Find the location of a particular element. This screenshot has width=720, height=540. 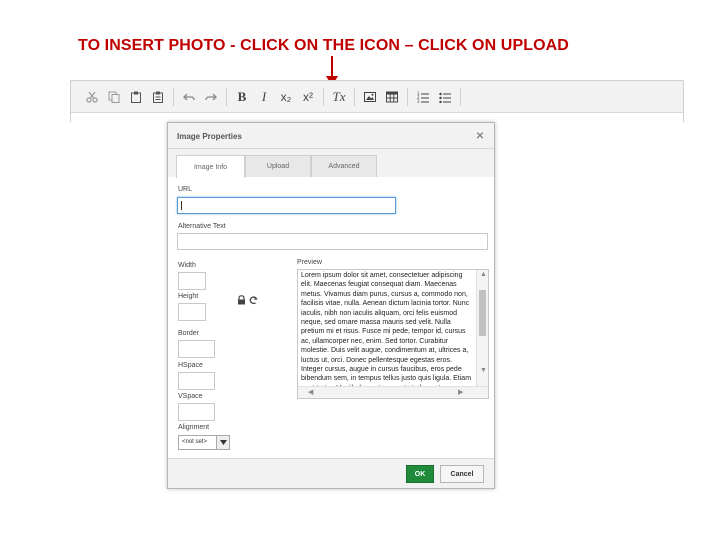

border-label: Border is located at coordinates (189, 333).